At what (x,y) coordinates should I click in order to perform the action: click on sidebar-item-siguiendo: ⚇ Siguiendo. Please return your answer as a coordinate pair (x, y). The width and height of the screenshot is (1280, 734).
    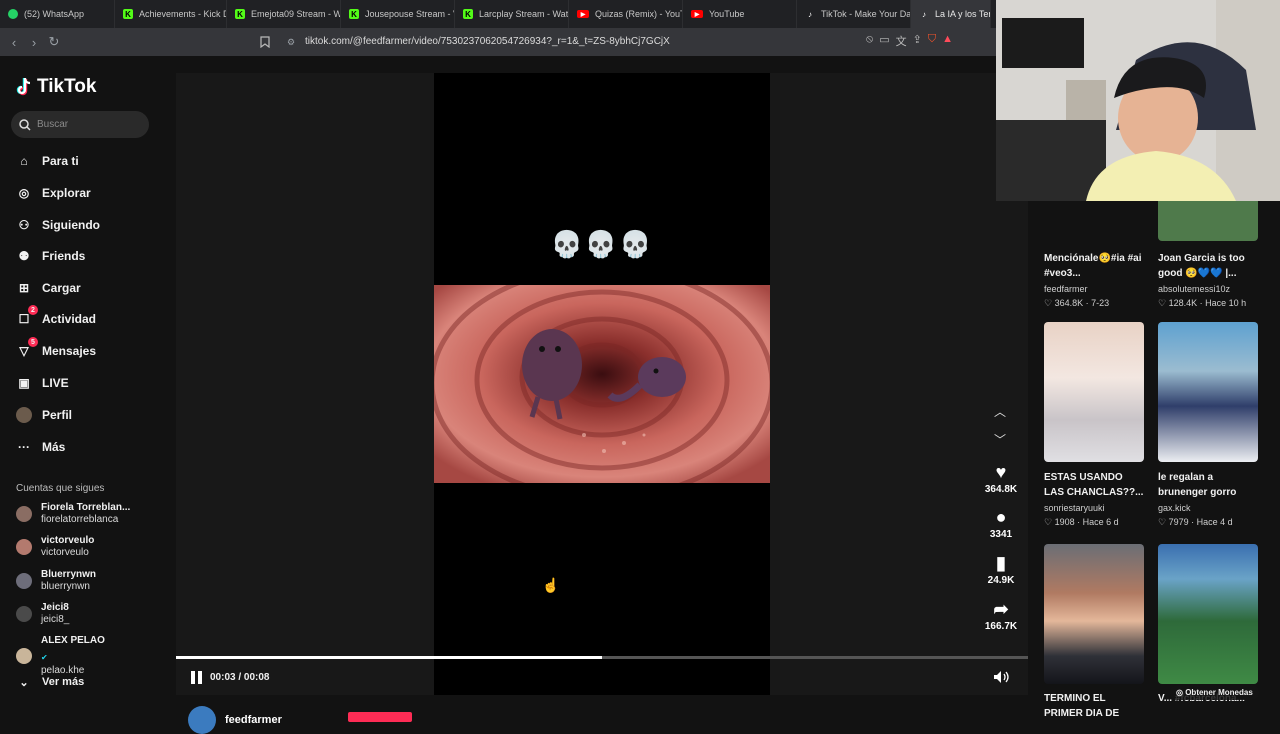
    Looking at the image, I should click on (58, 225).